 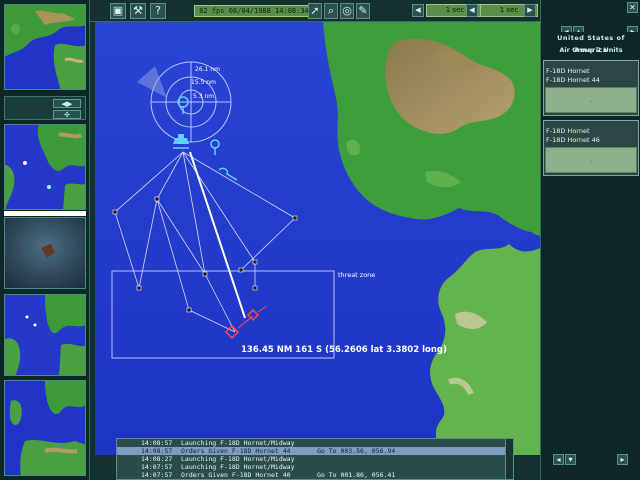 What do you see at coordinates (207, 69) in the screenshot?
I see `ring-label-outer: 26.1 nm` at bounding box center [207, 69].